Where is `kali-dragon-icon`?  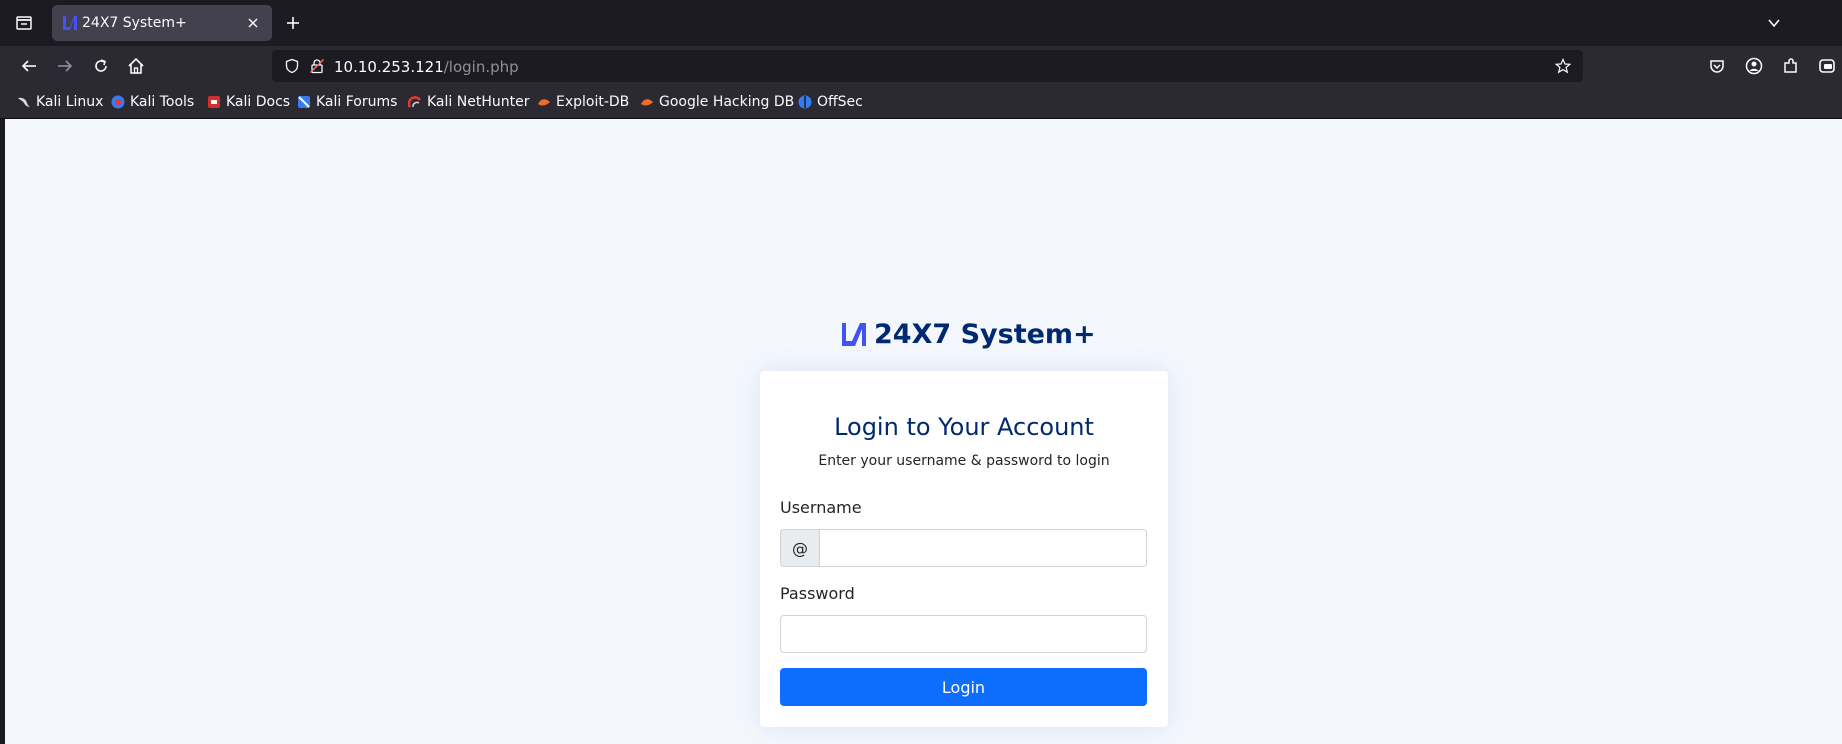 kali-dragon-icon is located at coordinates (24, 102).